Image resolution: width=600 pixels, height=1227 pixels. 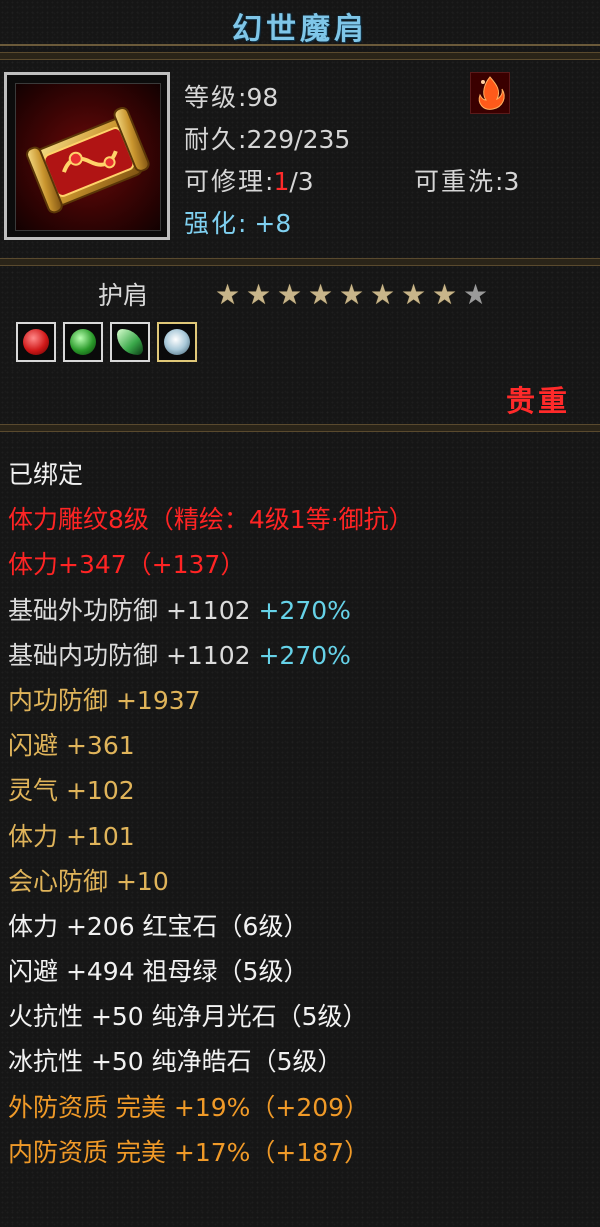 What do you see at coordinates (138, 881) in the screenshot?
I see `attribute-text: +10` at bounding box center [138, 881].